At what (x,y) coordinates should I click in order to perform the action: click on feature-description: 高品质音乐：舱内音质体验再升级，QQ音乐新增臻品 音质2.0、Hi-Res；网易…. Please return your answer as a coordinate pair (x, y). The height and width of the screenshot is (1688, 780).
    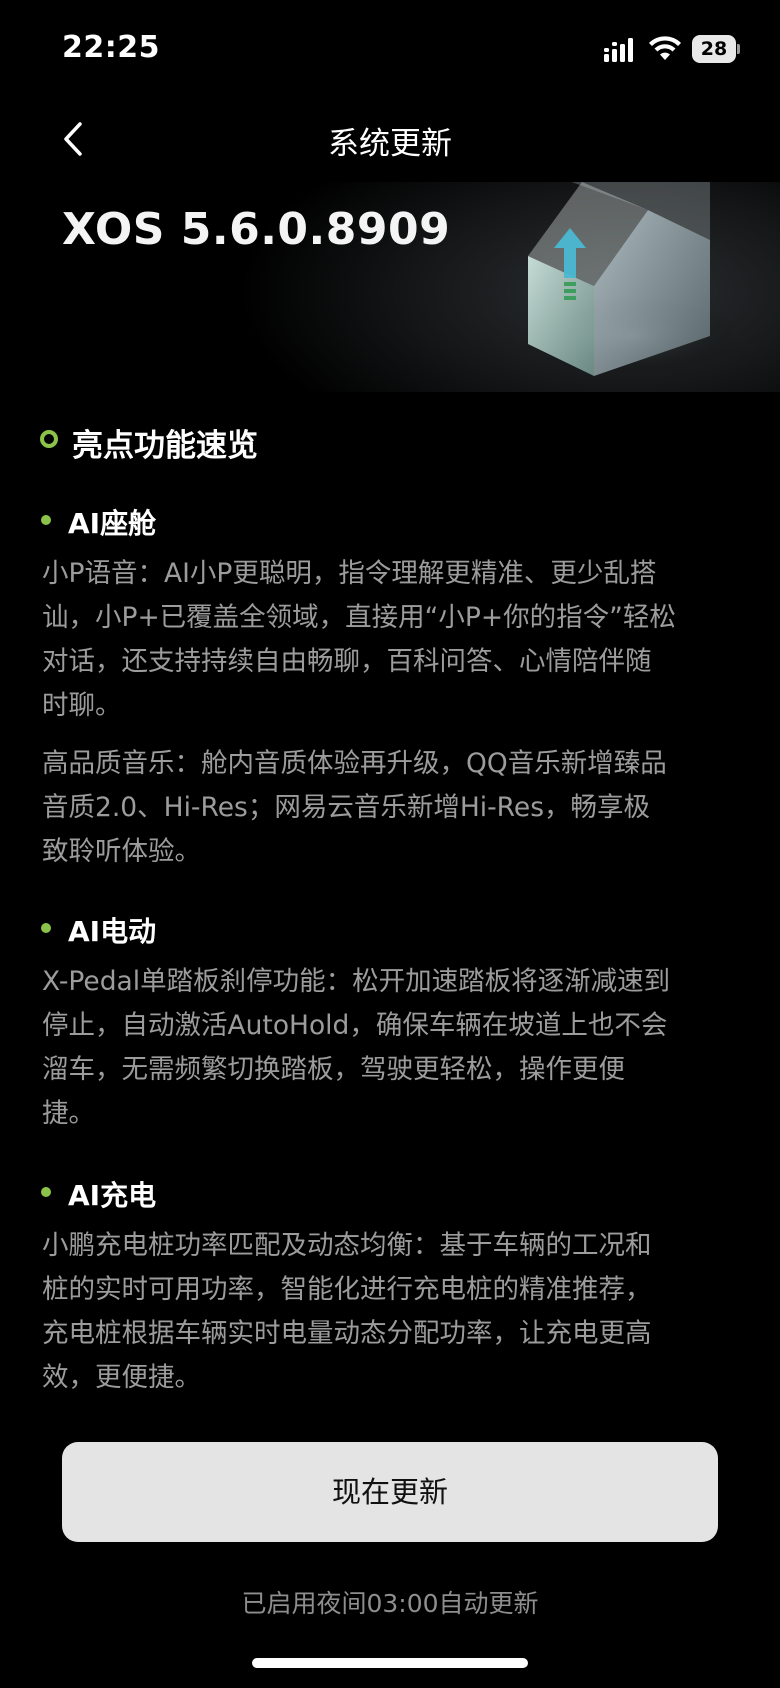
    Looking at the image, I should click on (394, 808).